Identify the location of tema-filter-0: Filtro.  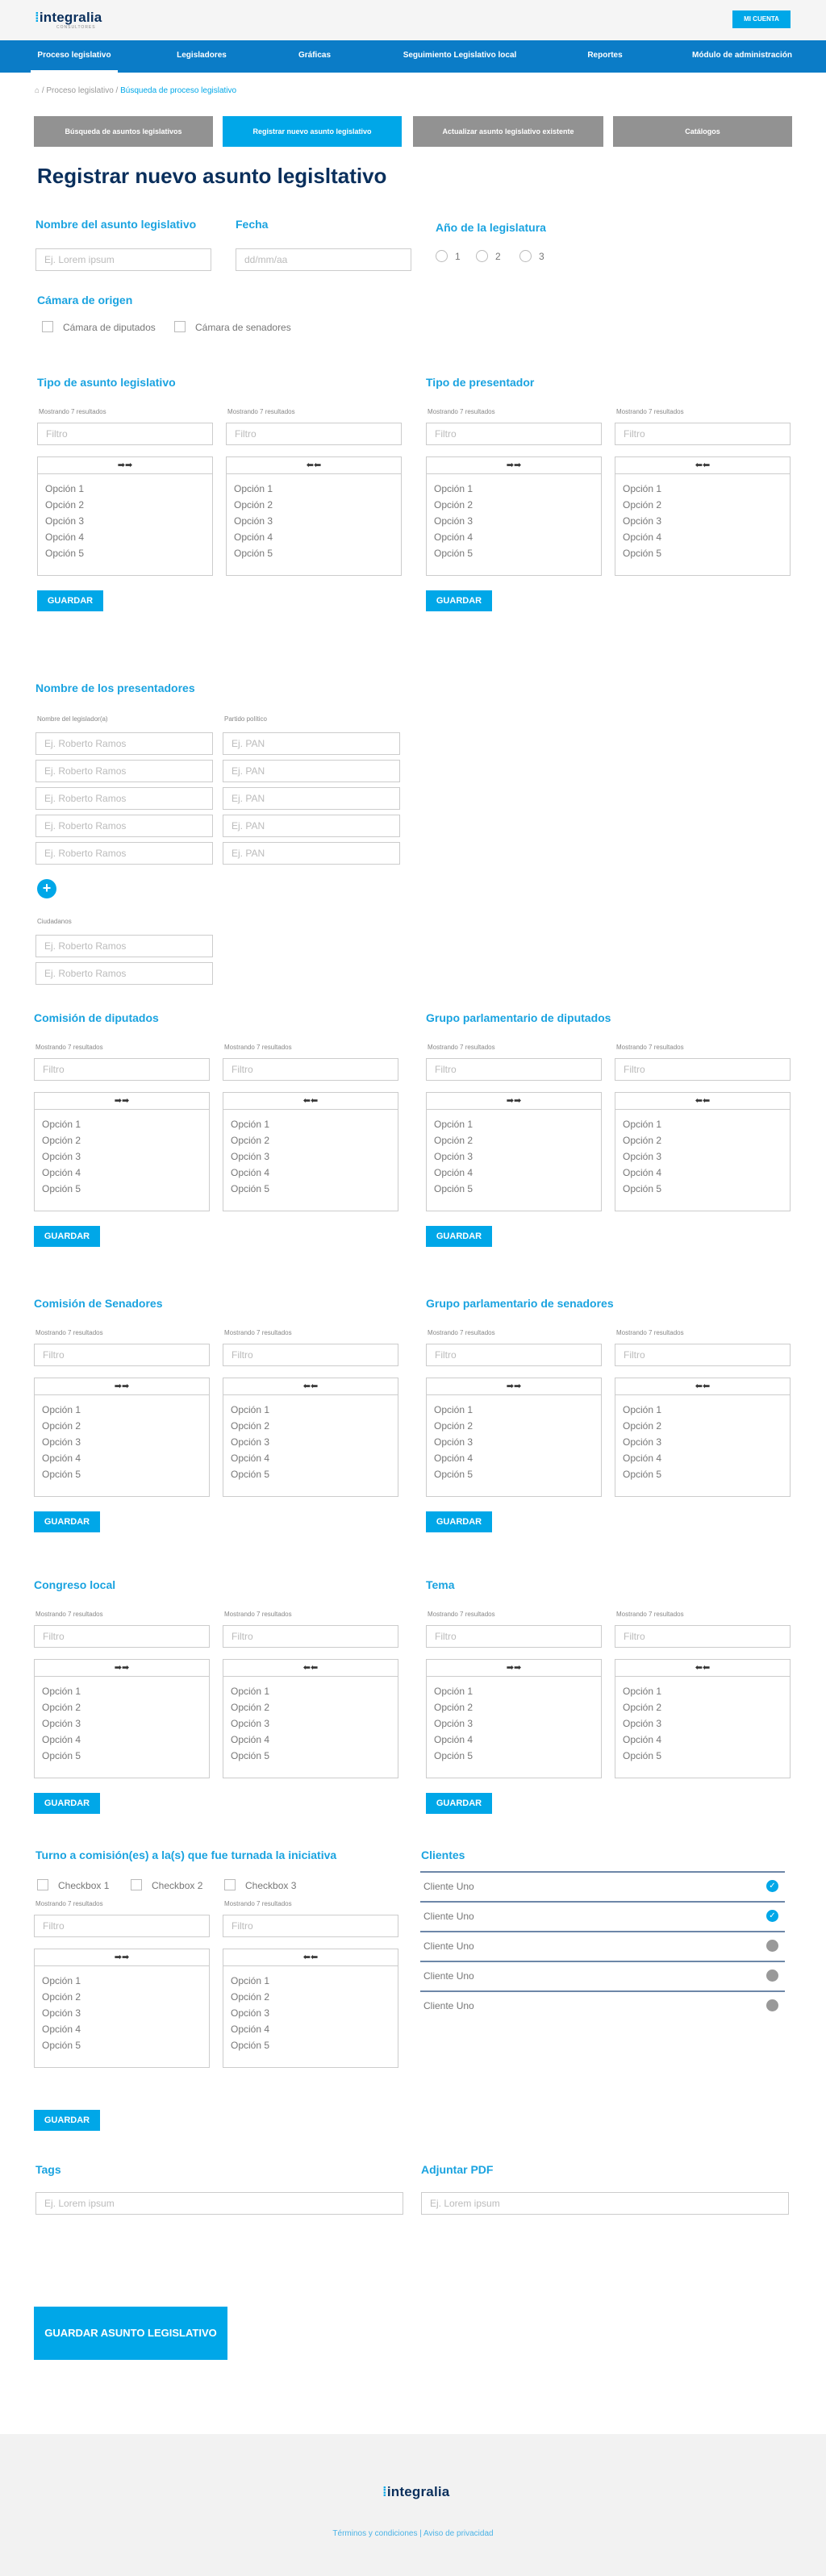
(514, 1636).